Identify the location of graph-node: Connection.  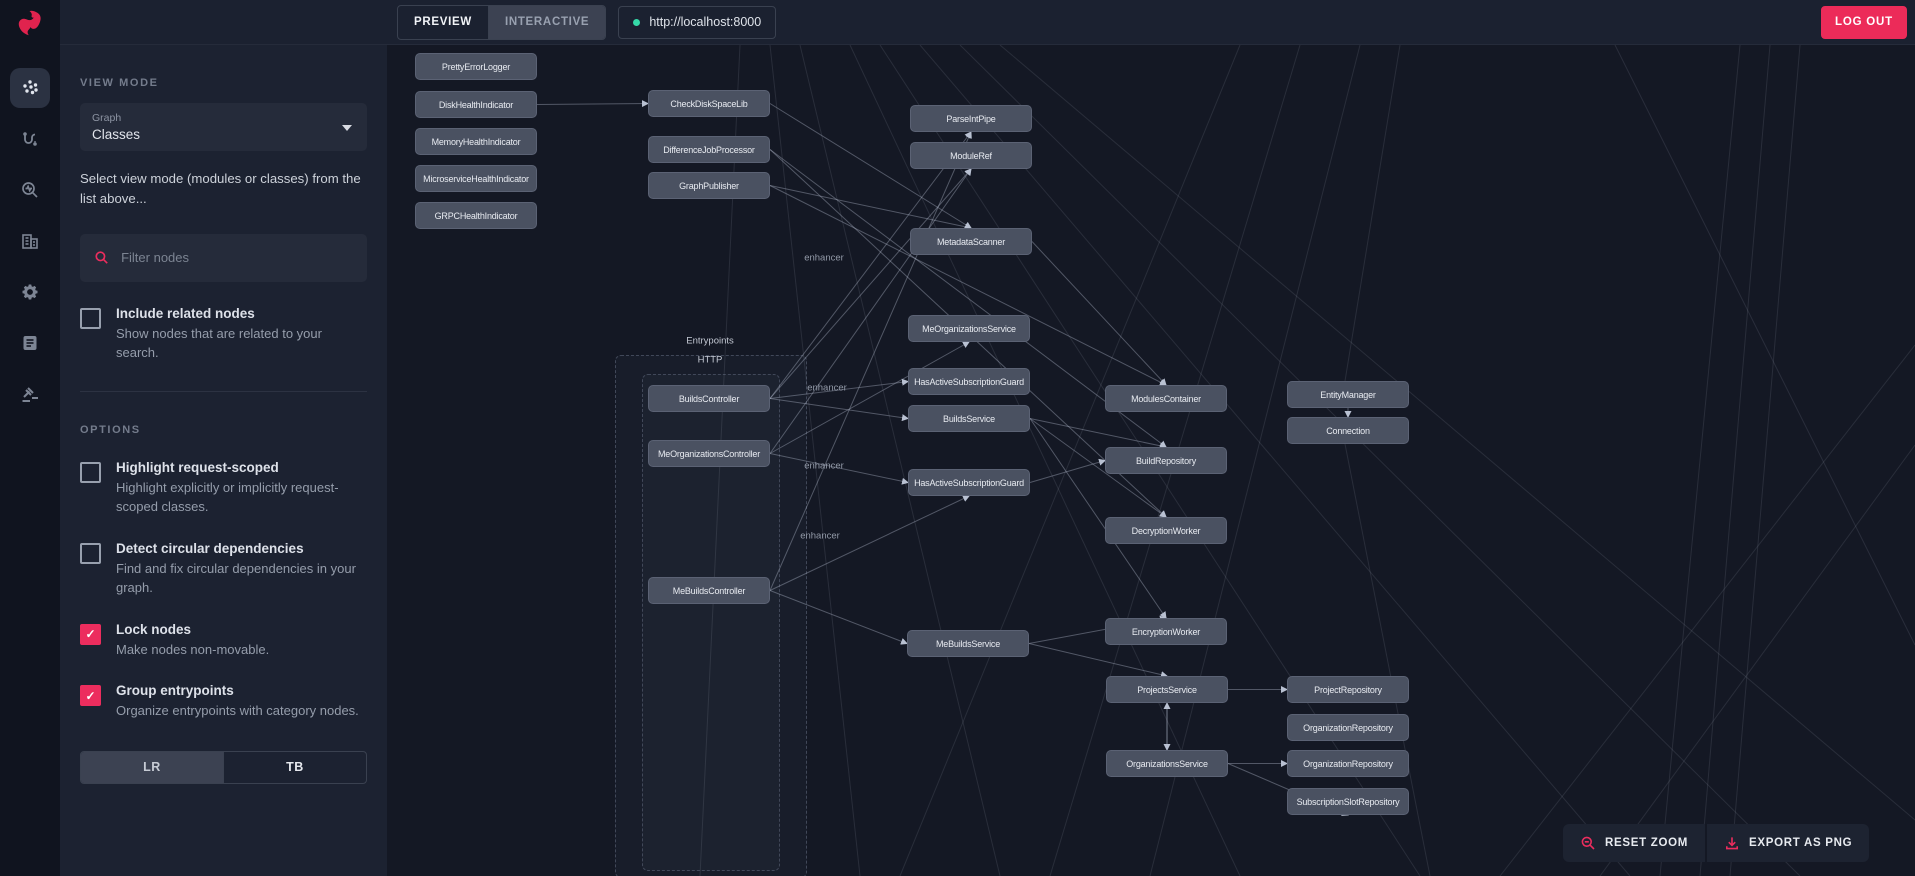
(1348, 430).